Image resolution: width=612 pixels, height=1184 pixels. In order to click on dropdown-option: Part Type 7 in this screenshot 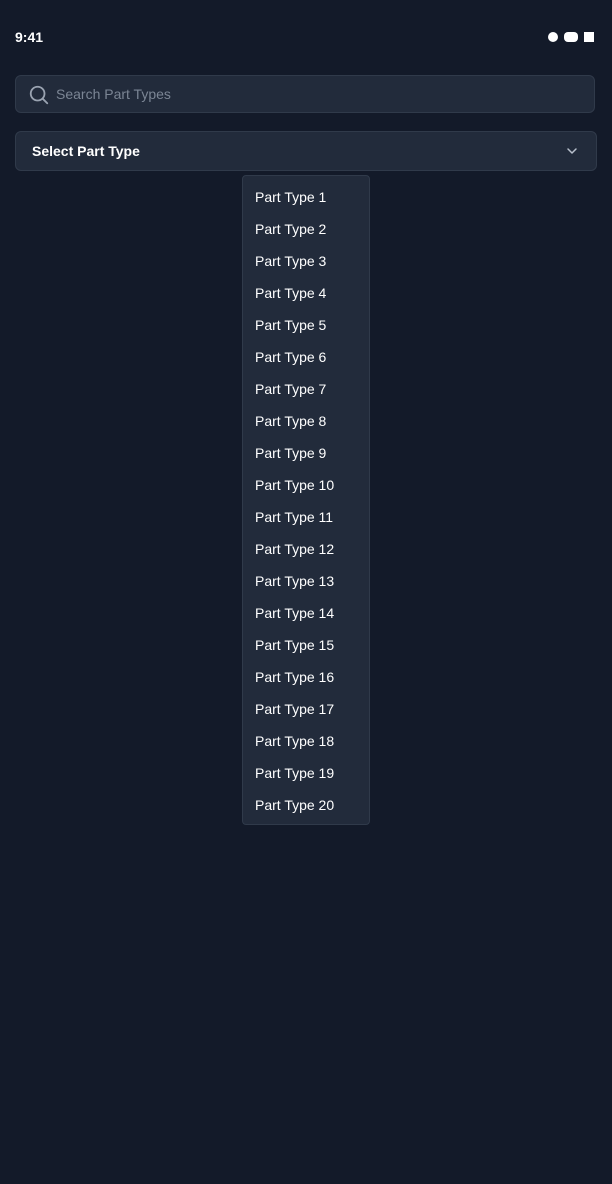, I will do `click(306, 389)`.